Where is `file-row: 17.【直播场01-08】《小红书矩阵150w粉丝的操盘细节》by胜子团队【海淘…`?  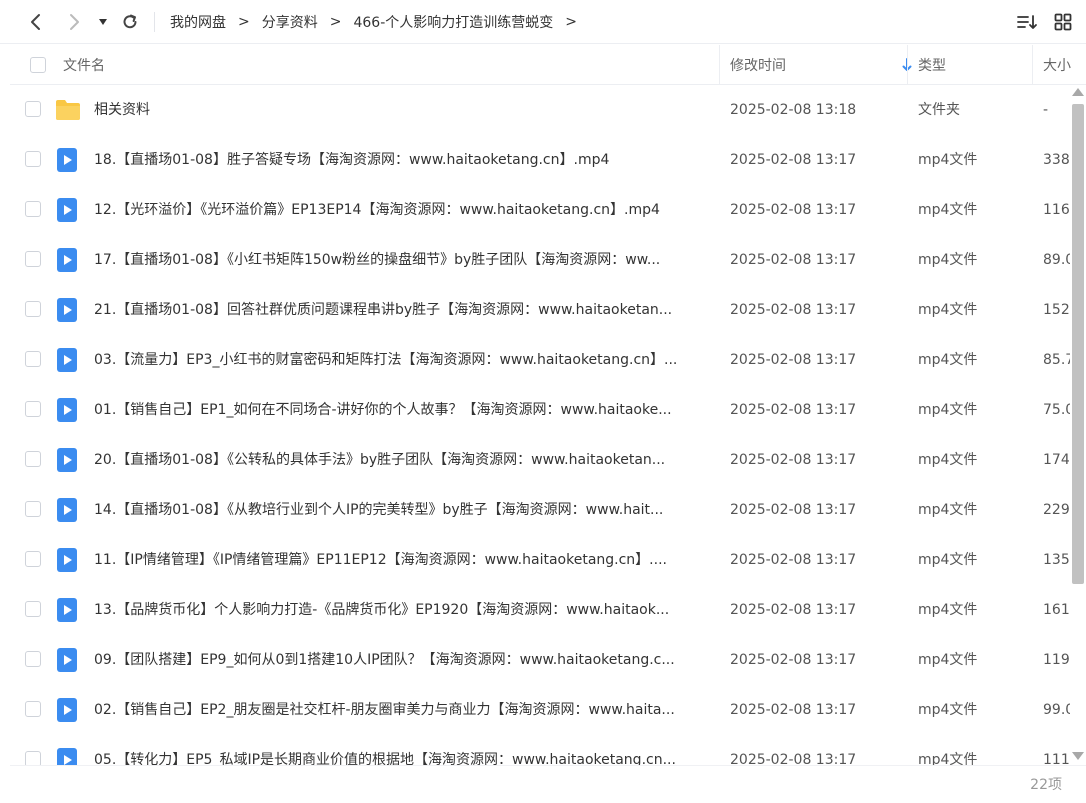 file-row: 17.【直播场01-08】《小红书矩阵150w粉丝的操盘细节》by胜子团队【海淘… is located at coordinates (540, 260).